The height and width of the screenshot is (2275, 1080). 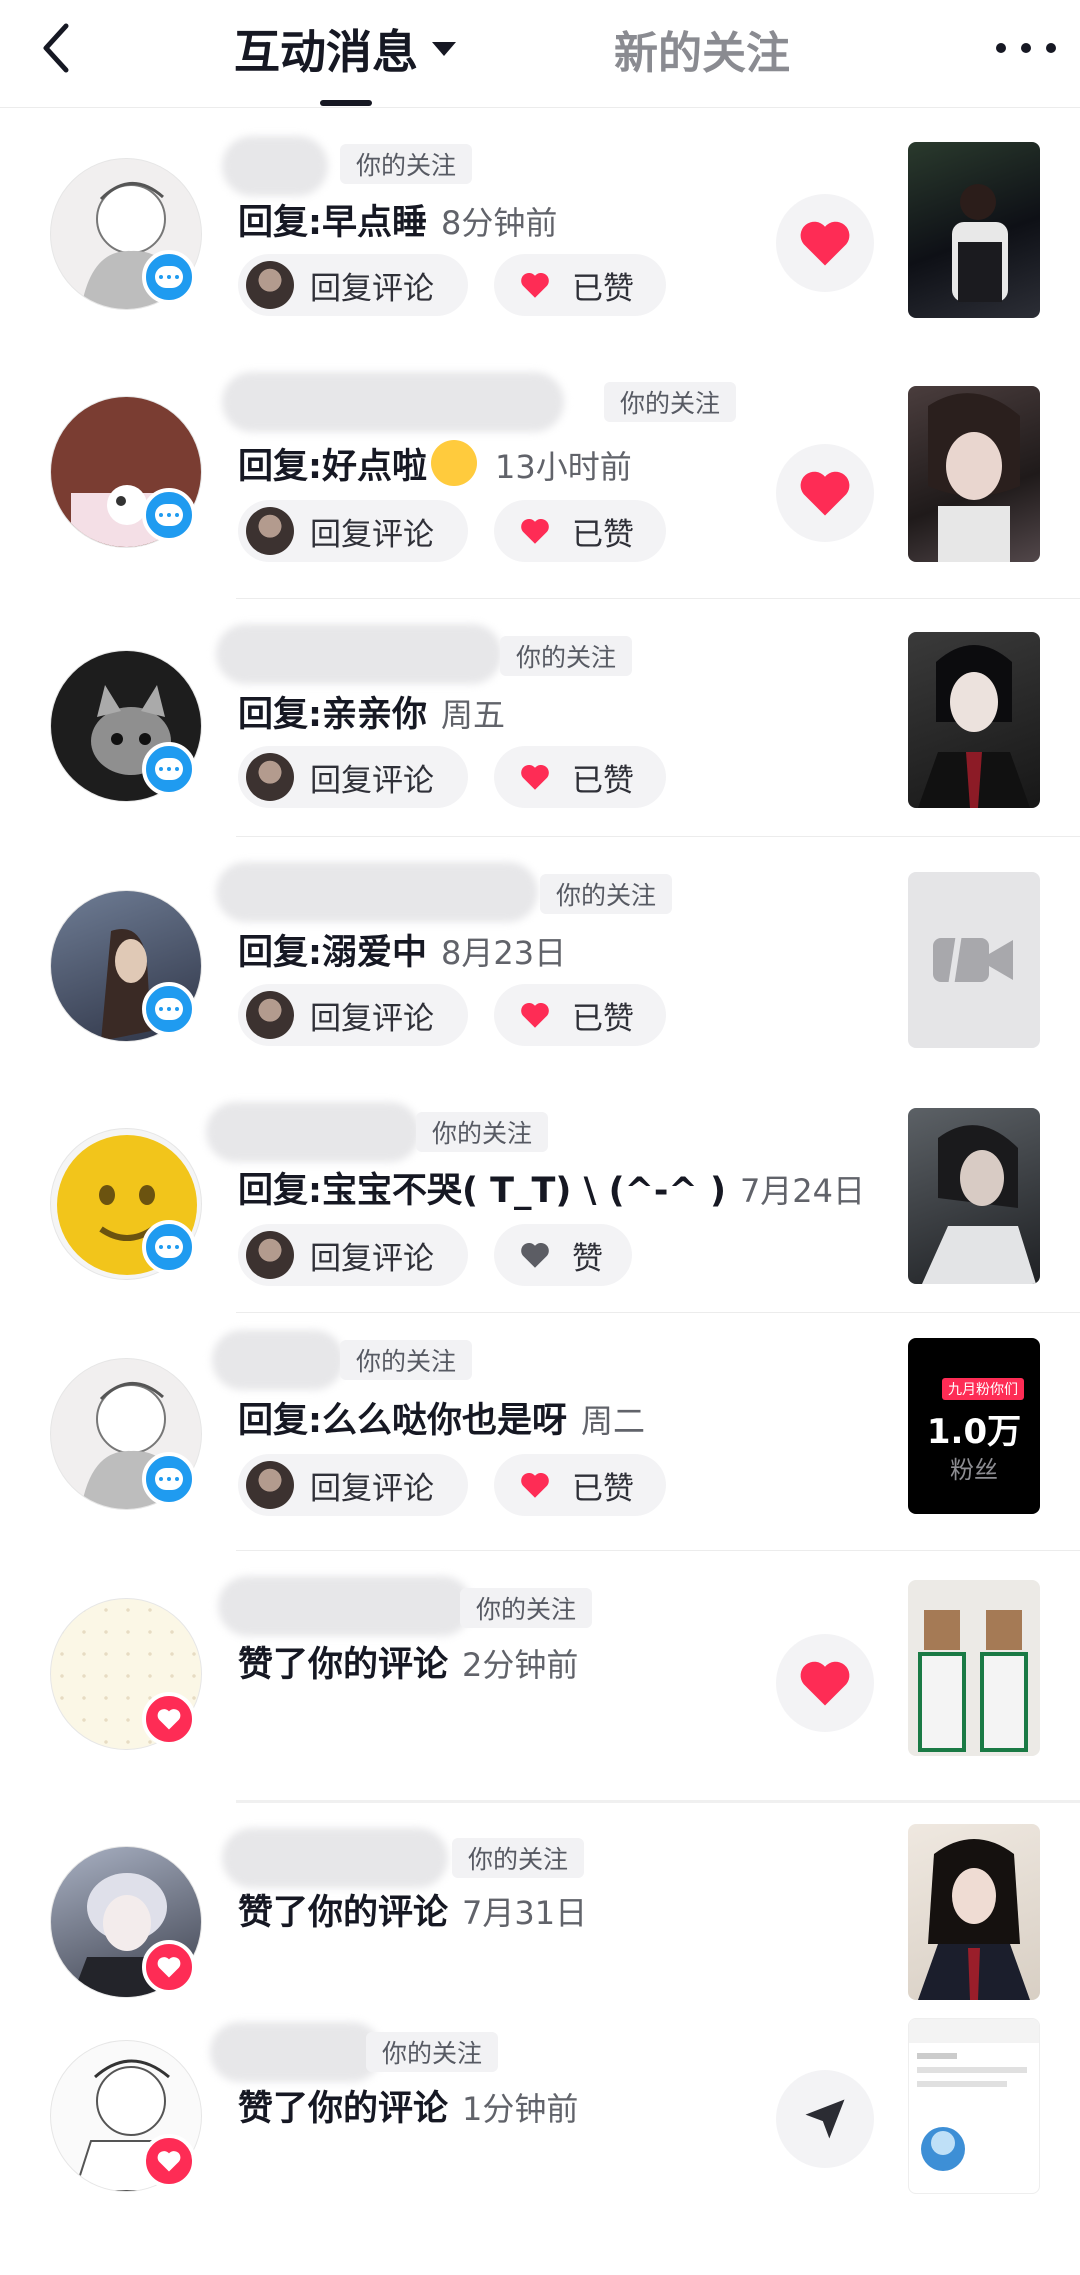 What do you see at coordinates (60, 48) in the screenshot?
I see `back-icon` at bounding box center [60, 48].